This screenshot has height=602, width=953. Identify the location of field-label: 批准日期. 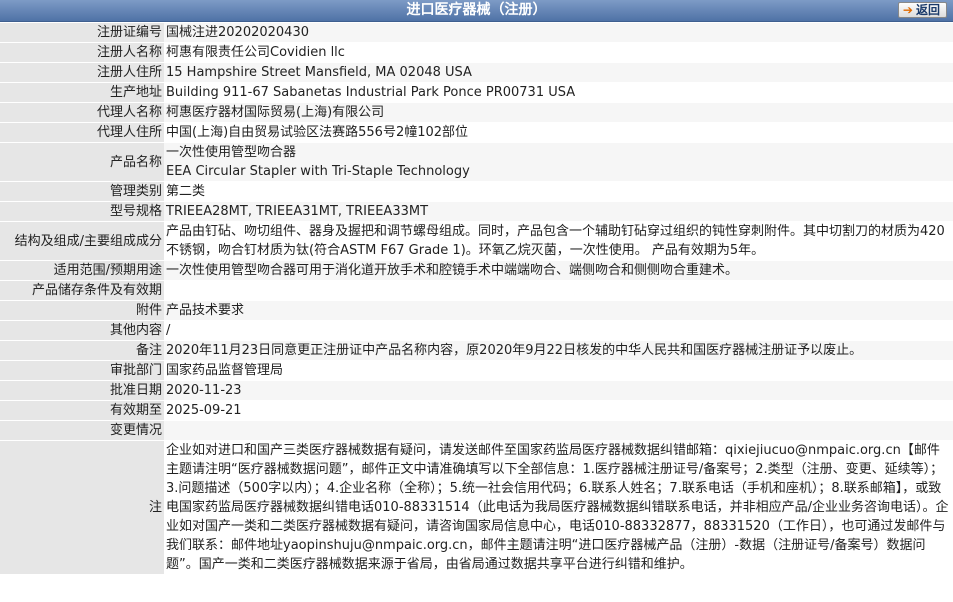
(82, 390).